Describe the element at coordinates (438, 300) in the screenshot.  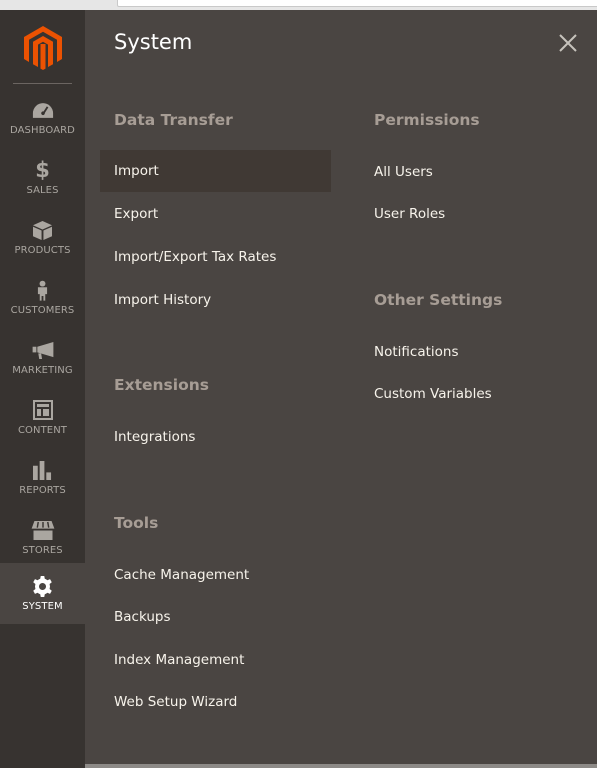
I see `section-title-other-settings: Other Settings` at that location.